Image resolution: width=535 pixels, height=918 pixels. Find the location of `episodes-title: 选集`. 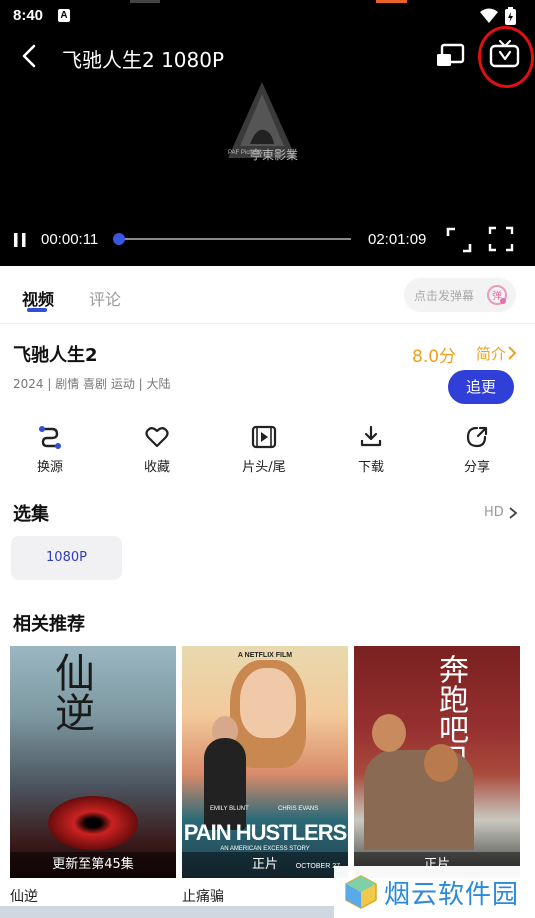

episodes-title: 选集 is located at coordinates (31, 514).